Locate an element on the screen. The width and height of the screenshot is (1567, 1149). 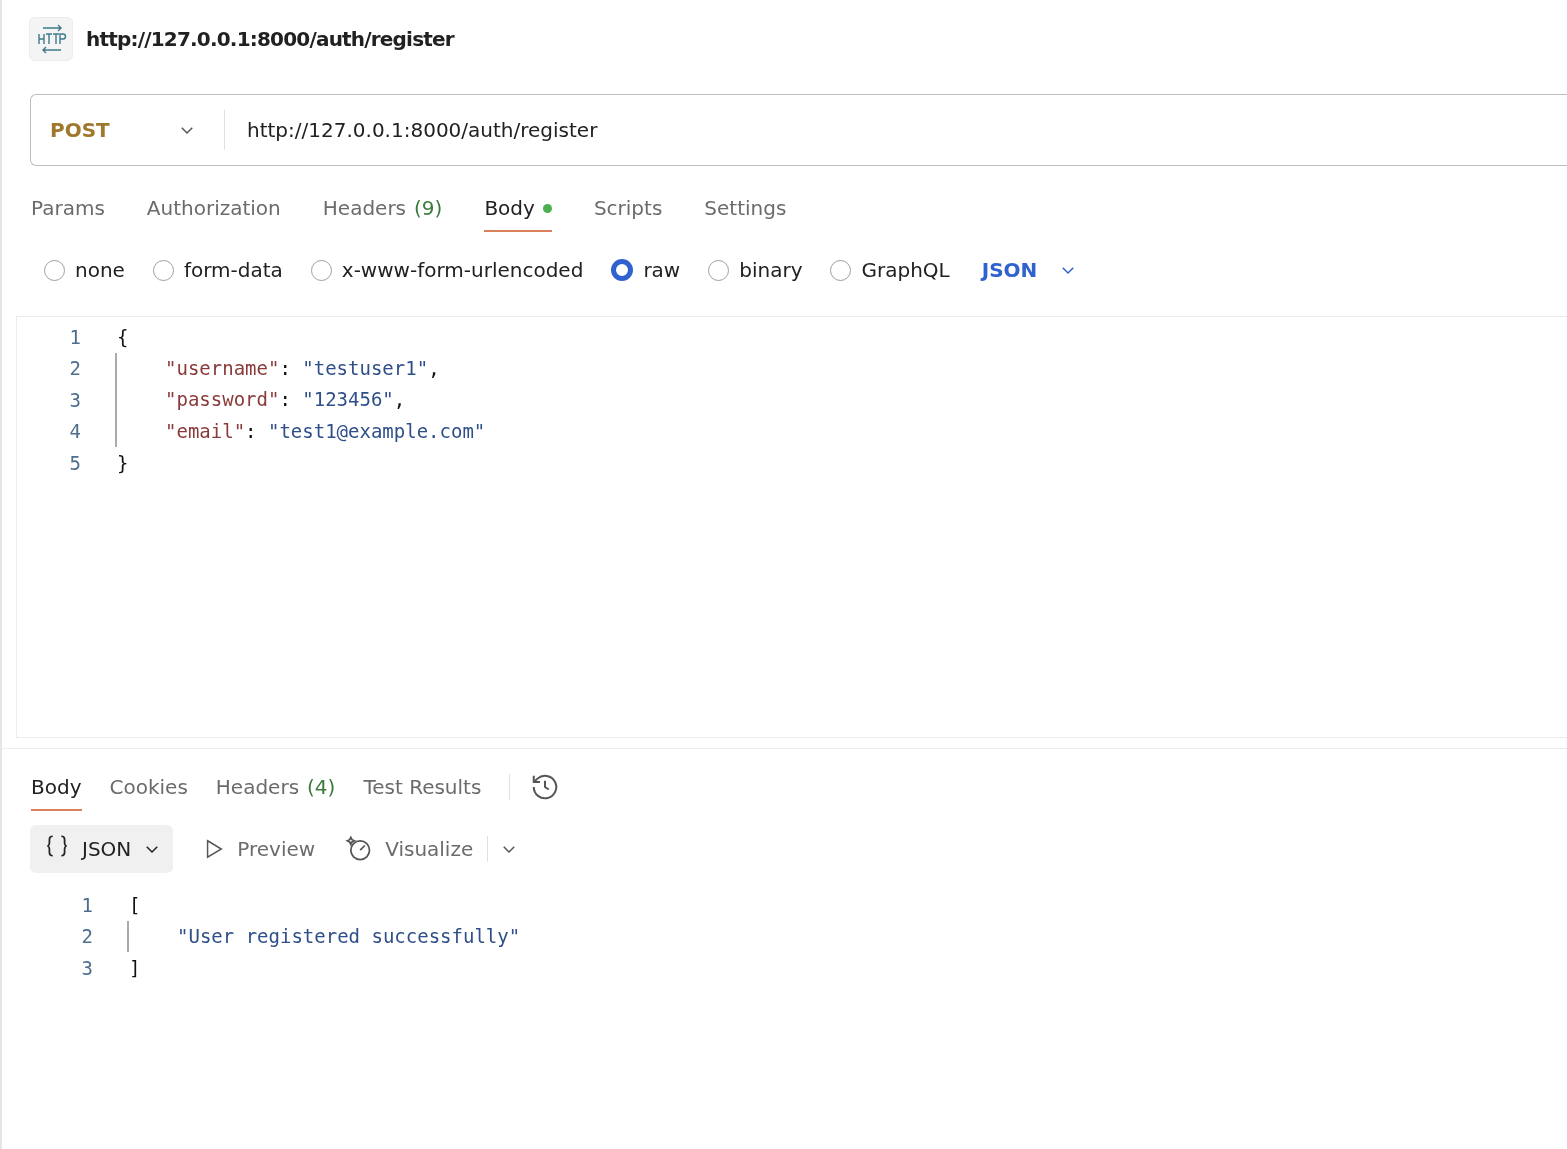
format-dropdown: JSON is located at coordinates (1029, 270).